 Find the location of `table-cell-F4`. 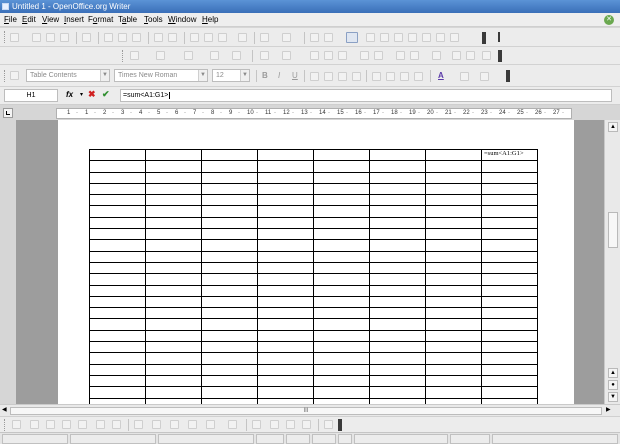

table-cell-F4 is located at coordinates (397, 189).